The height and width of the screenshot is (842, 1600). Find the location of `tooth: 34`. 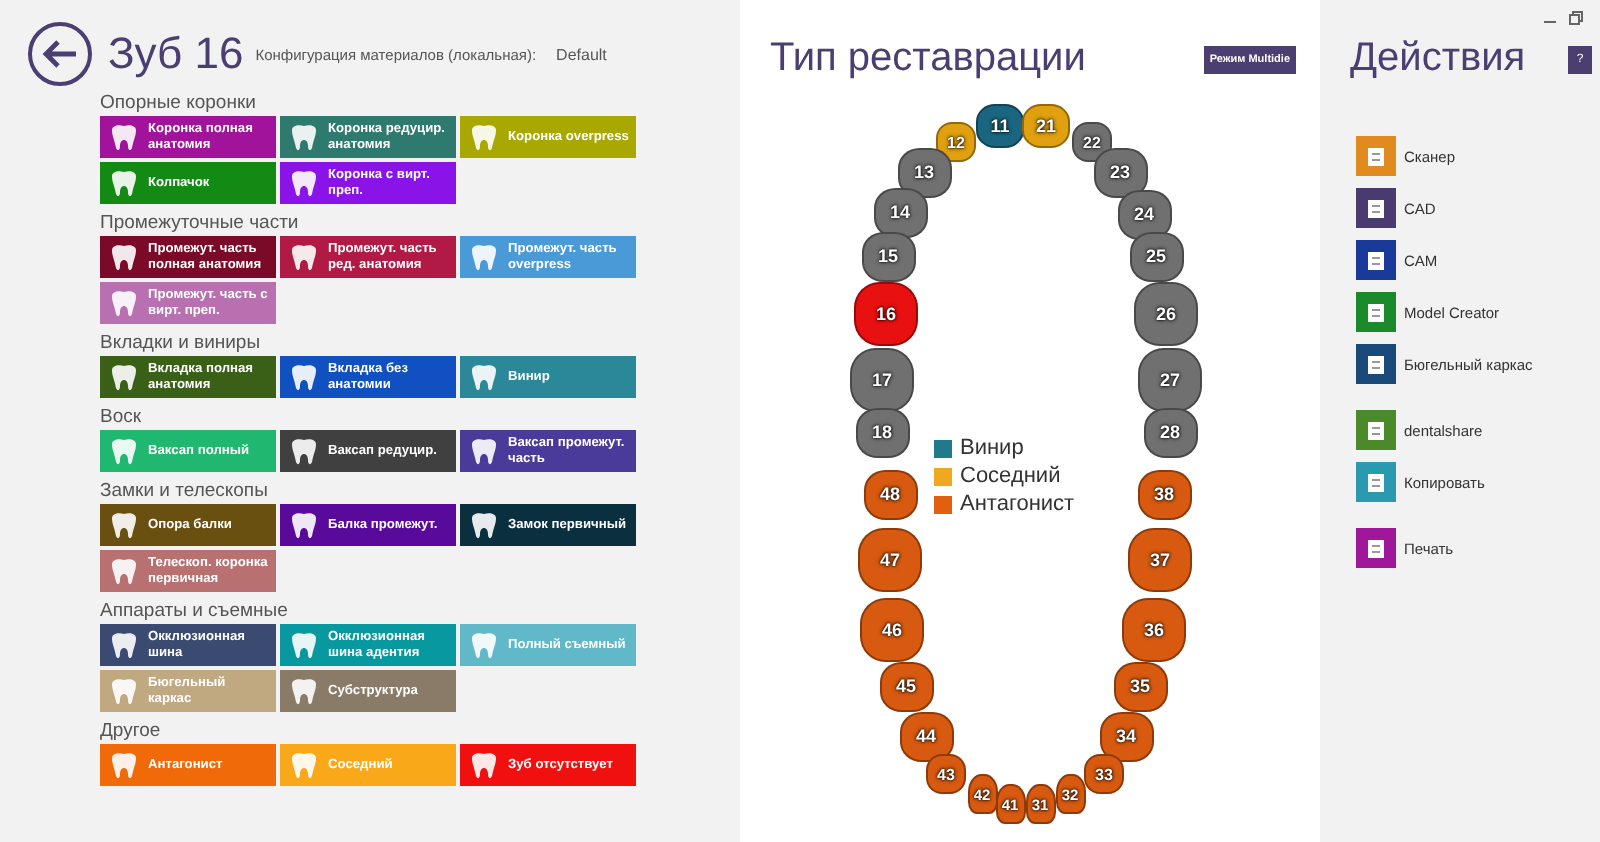

tooth: 34 is located at coordinates (1126, 736).